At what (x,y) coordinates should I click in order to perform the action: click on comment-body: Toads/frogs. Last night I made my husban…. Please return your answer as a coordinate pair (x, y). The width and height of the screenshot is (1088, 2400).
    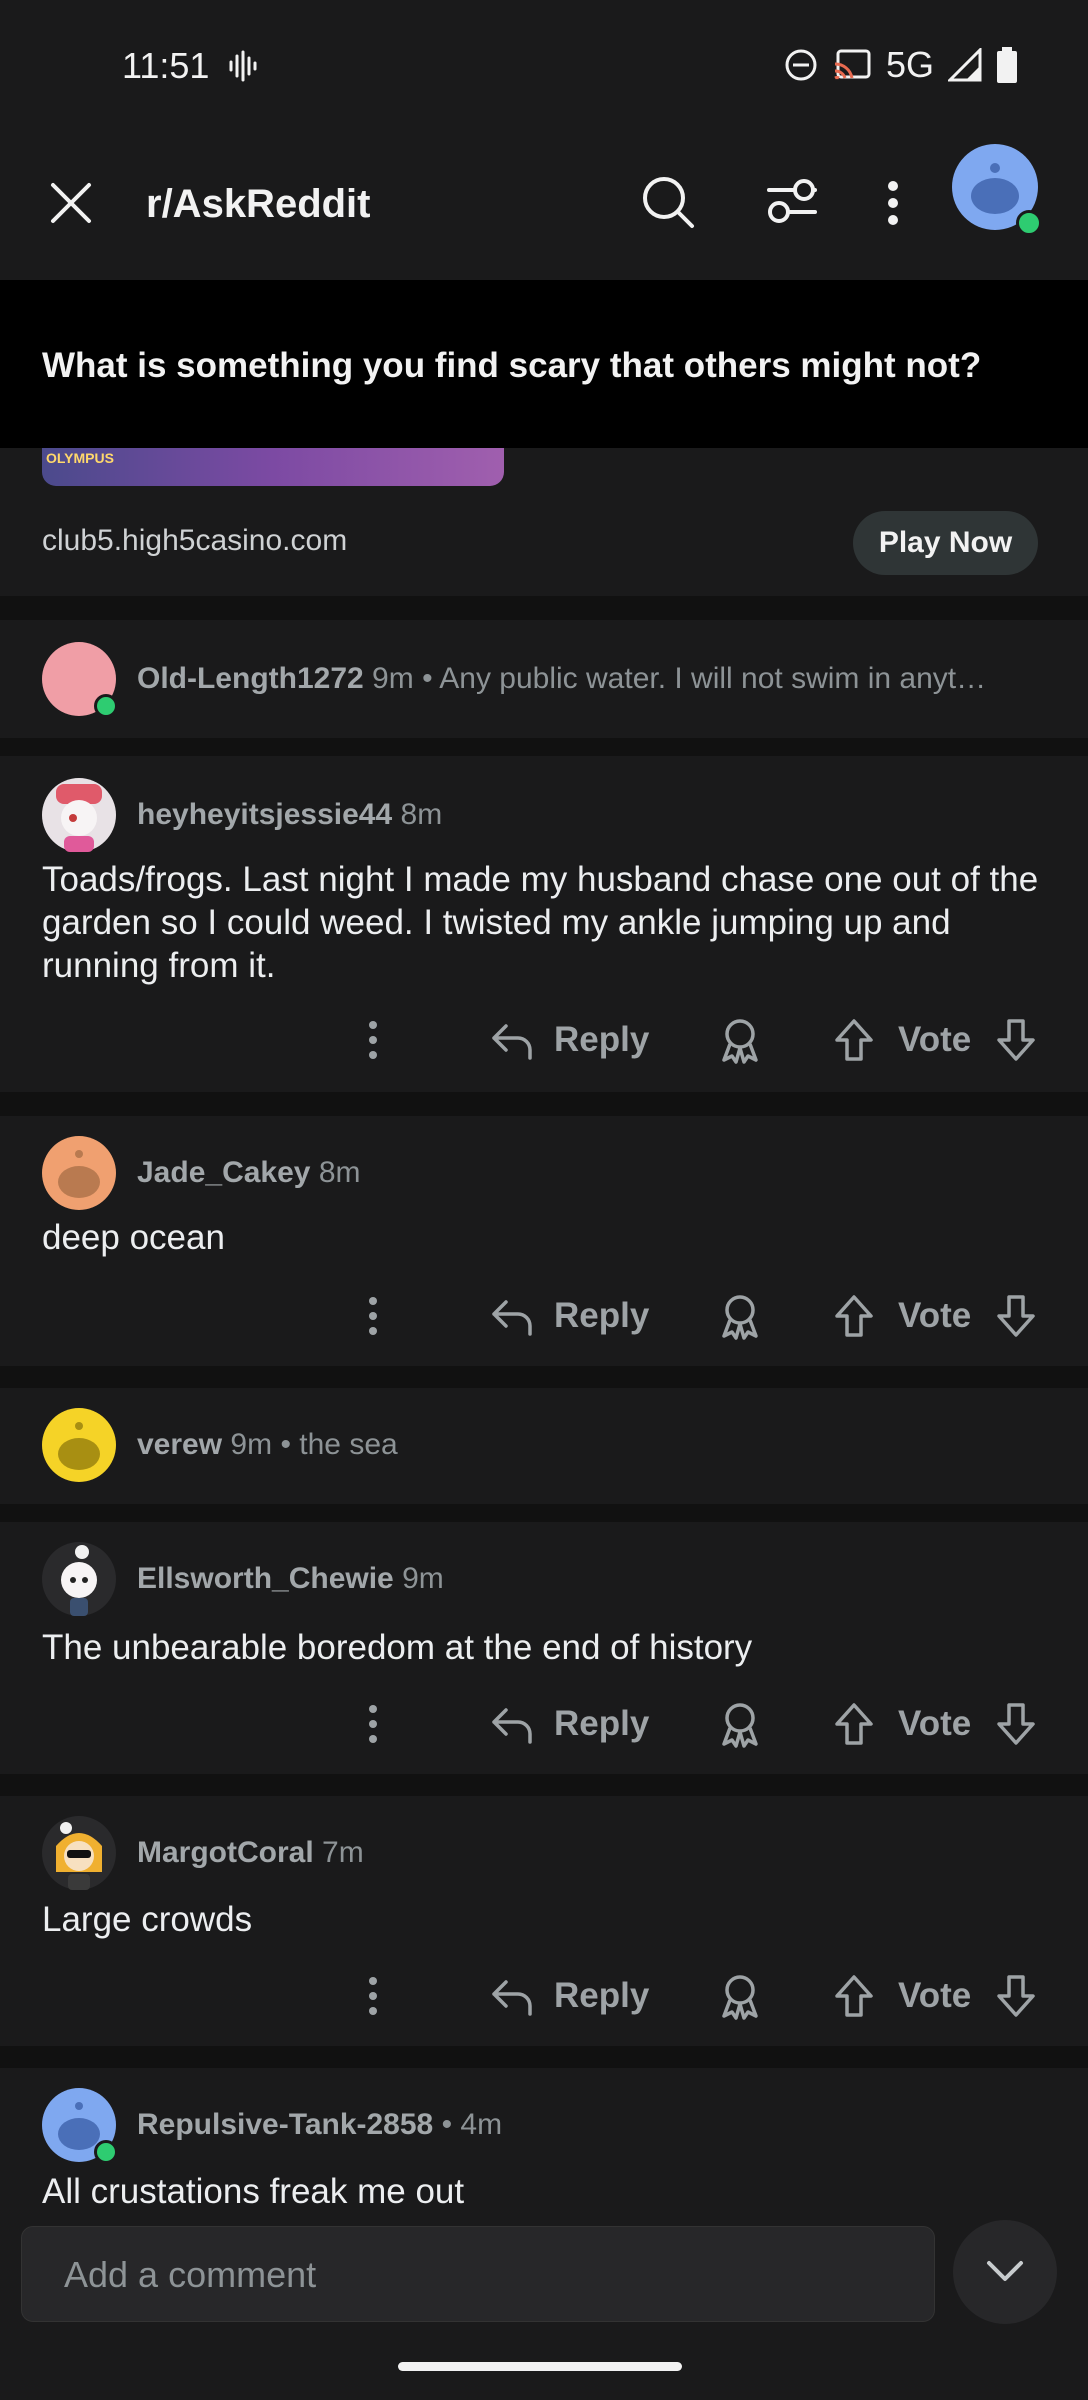
    Looking at the image, I should click on (540, 922).